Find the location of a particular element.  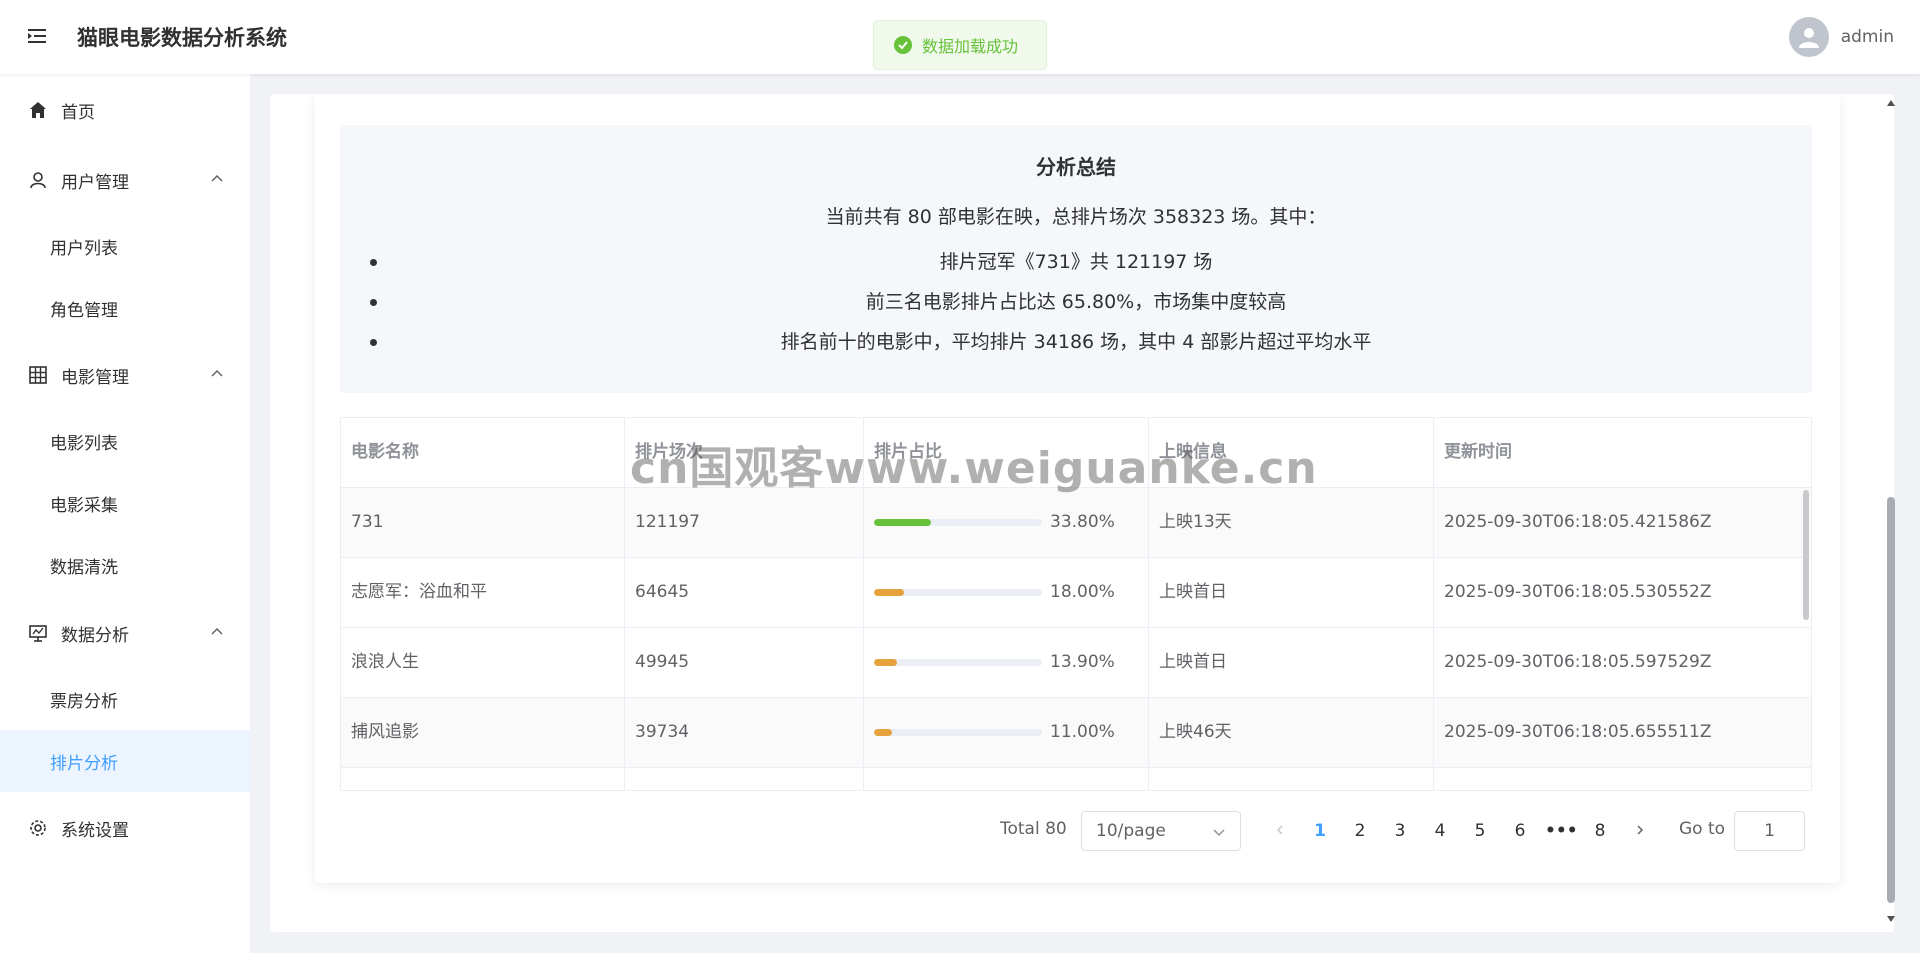

sidebar-item-label: 数据清洗 is located at coordinates (84, 567).